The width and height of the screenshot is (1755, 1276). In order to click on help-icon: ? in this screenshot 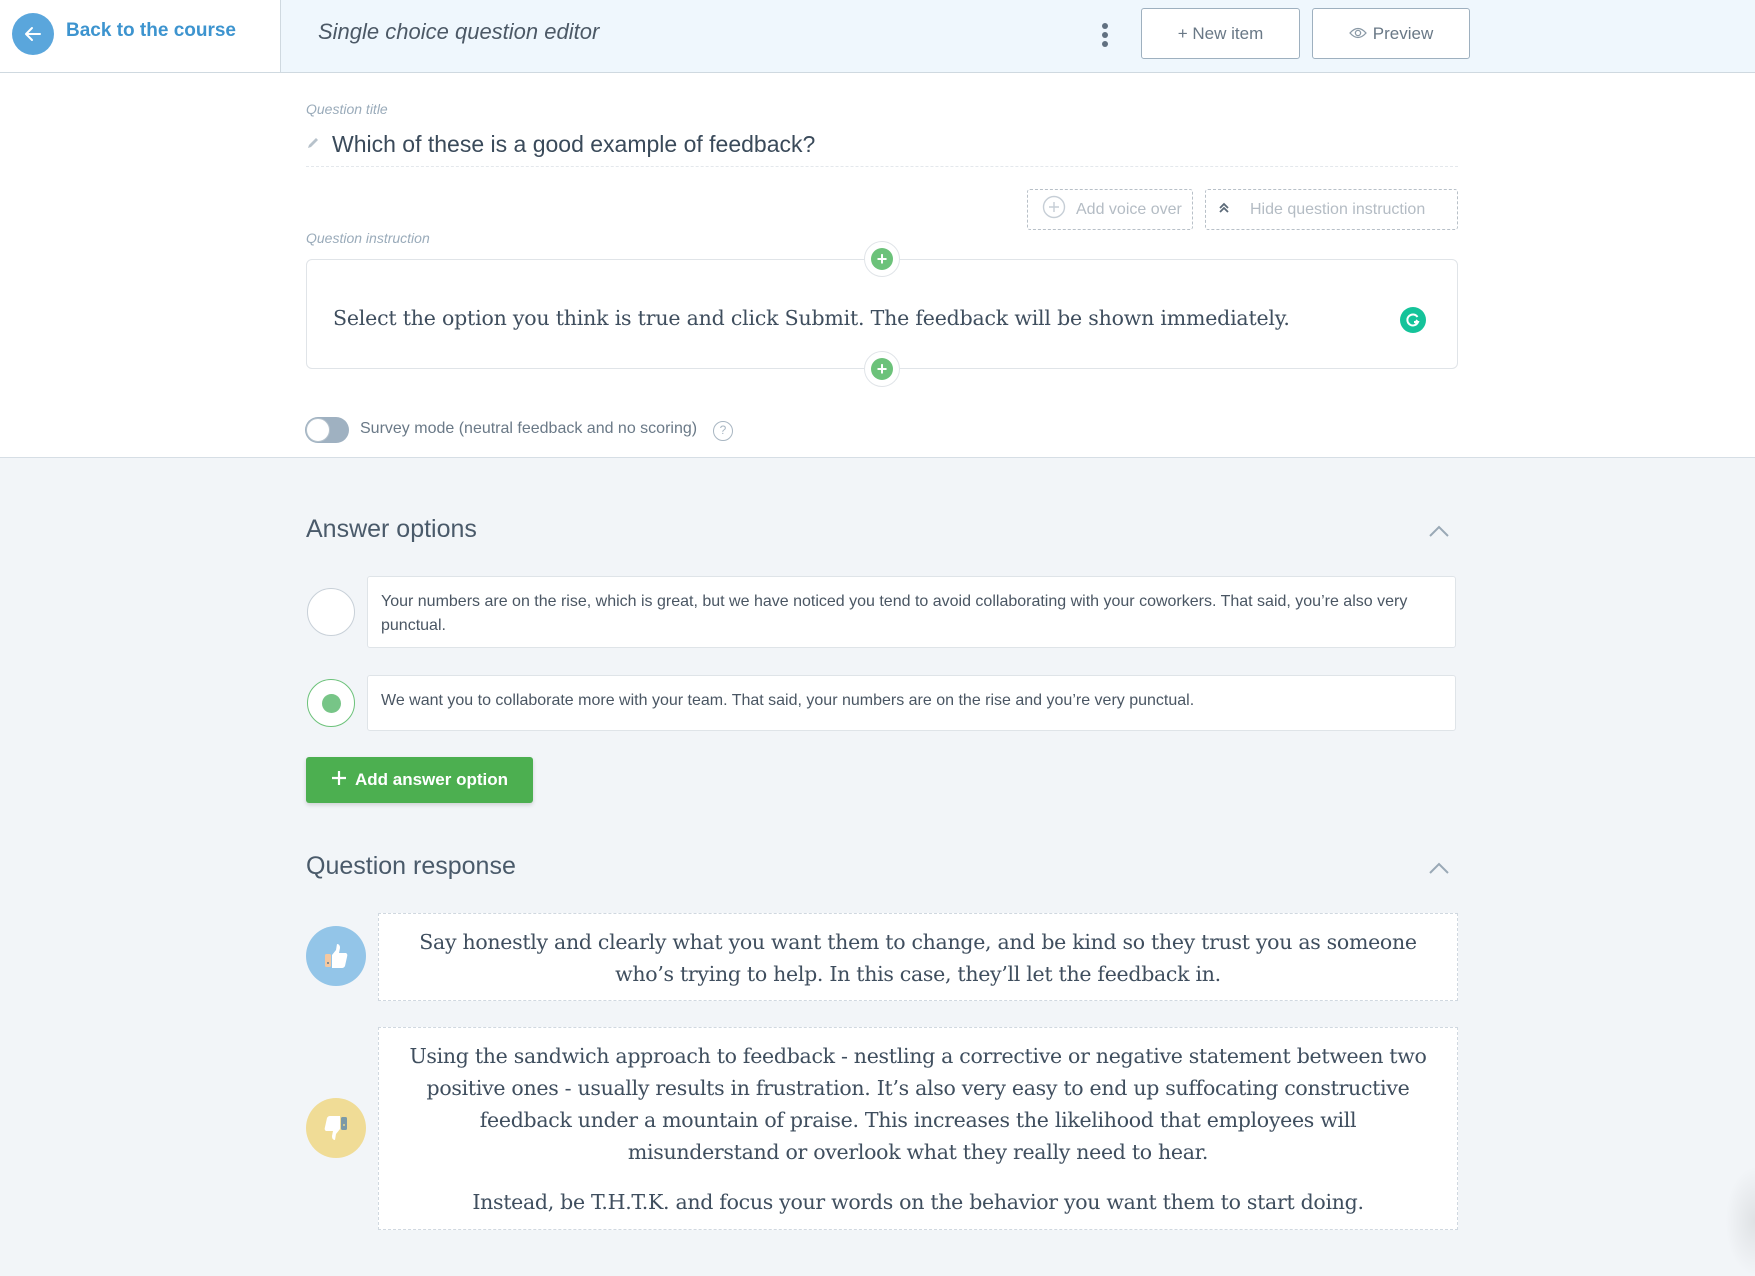, I will do `click(723, 431)`.